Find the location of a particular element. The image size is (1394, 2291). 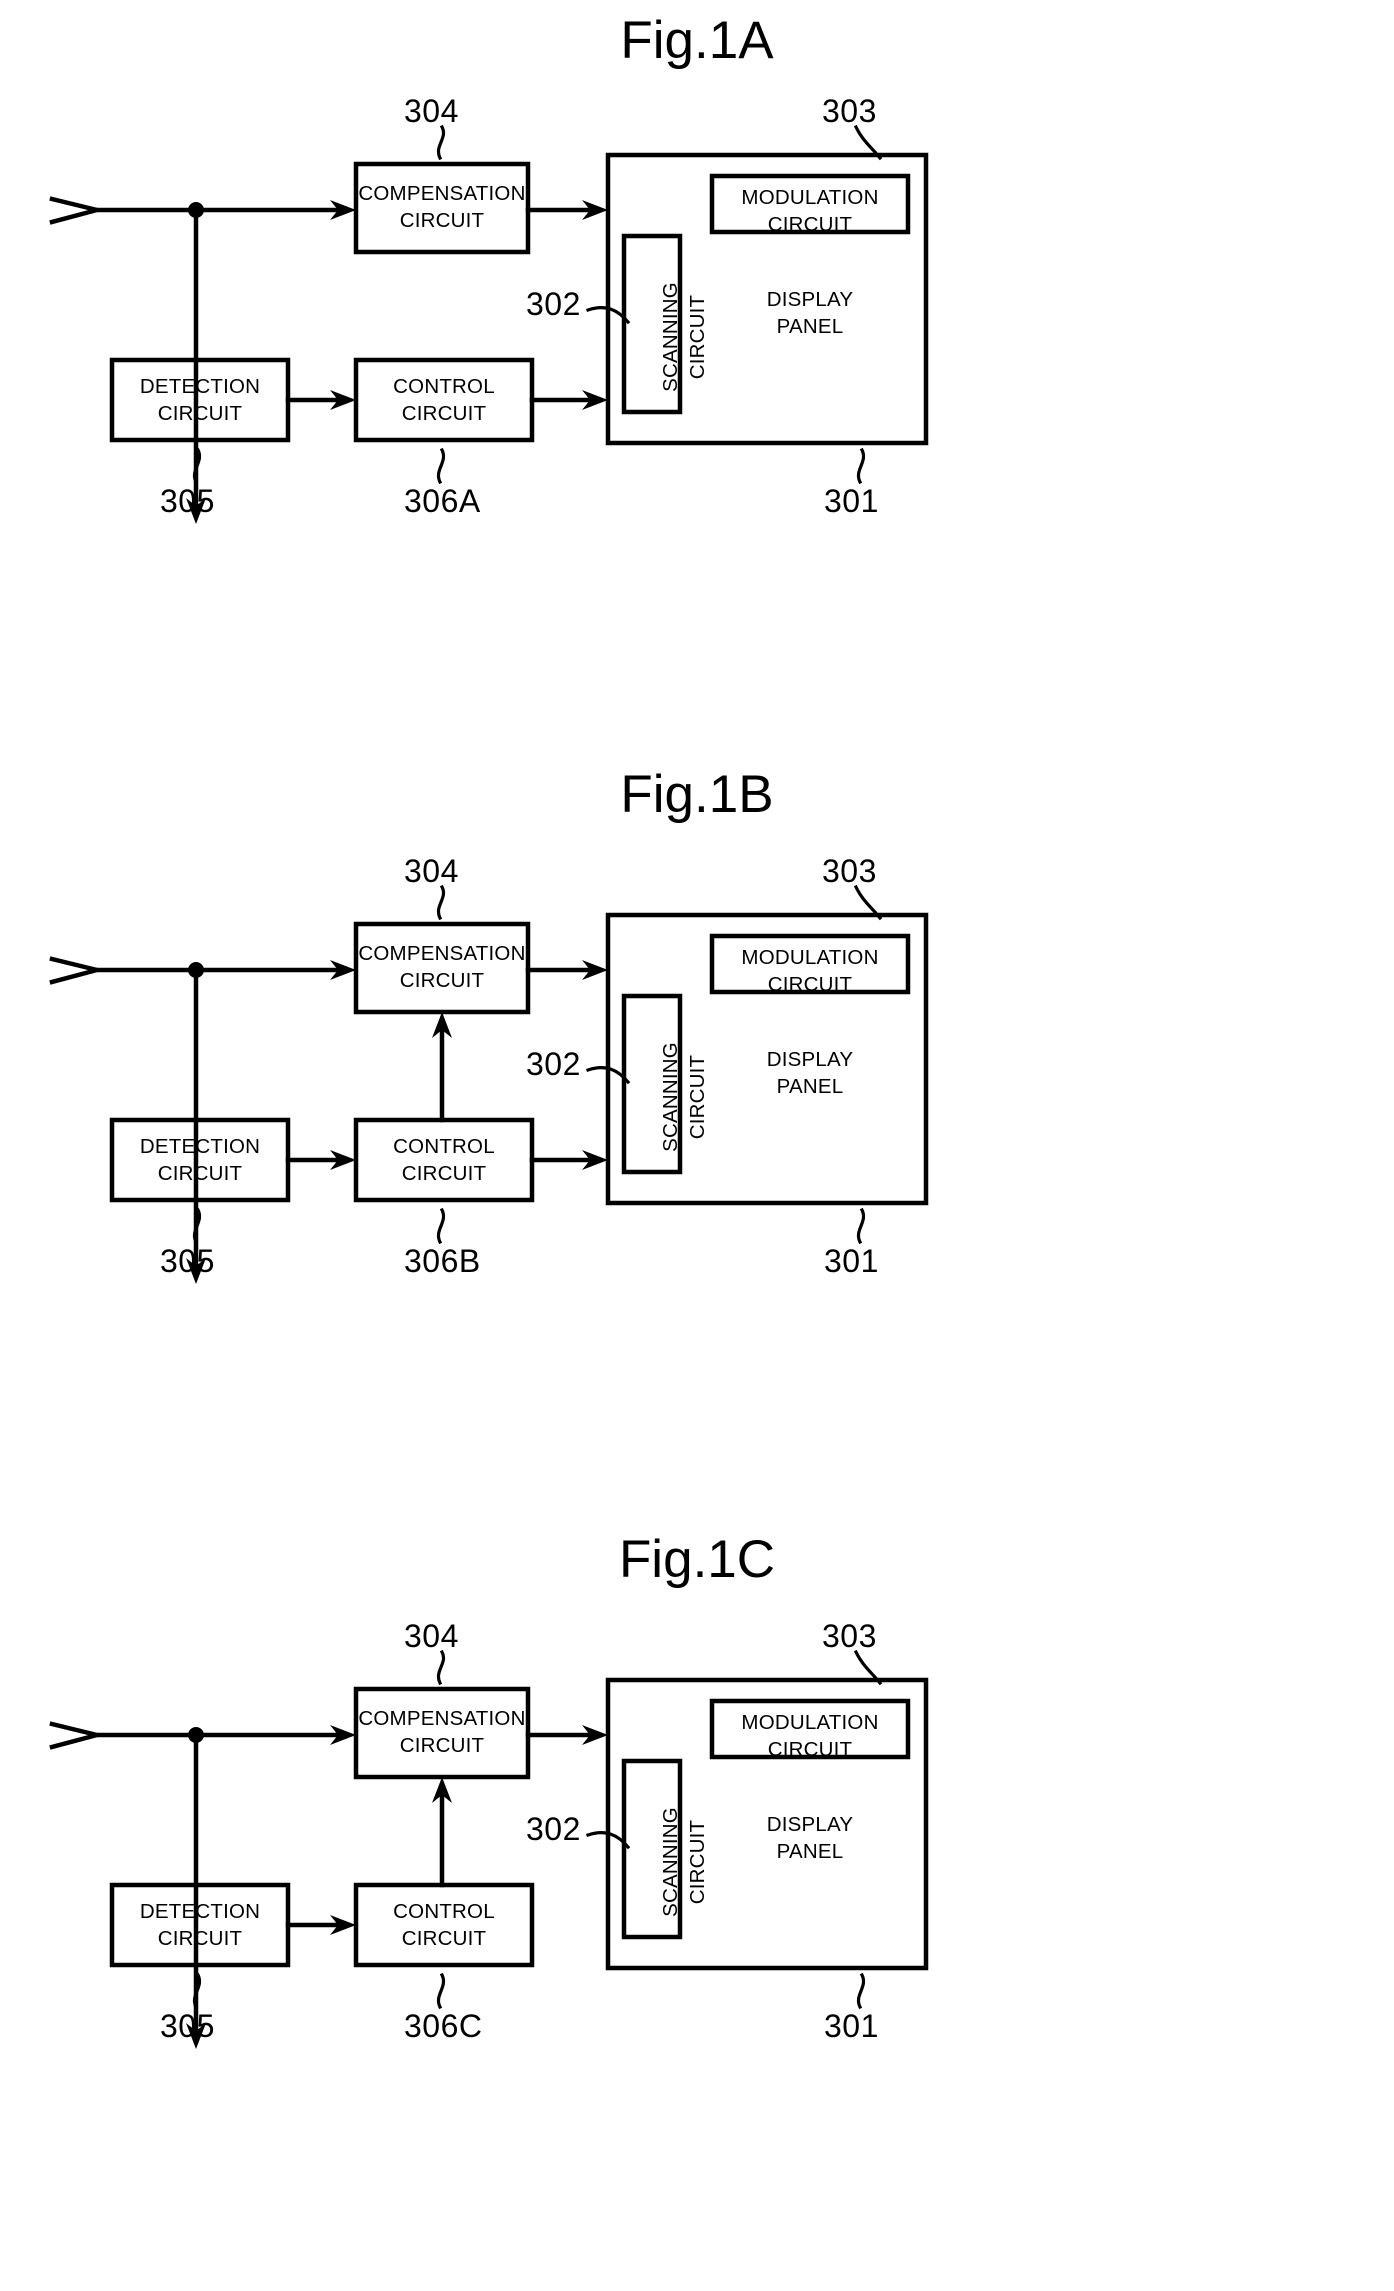

ref-306b: 306B is located at coordinates (442, 1261).